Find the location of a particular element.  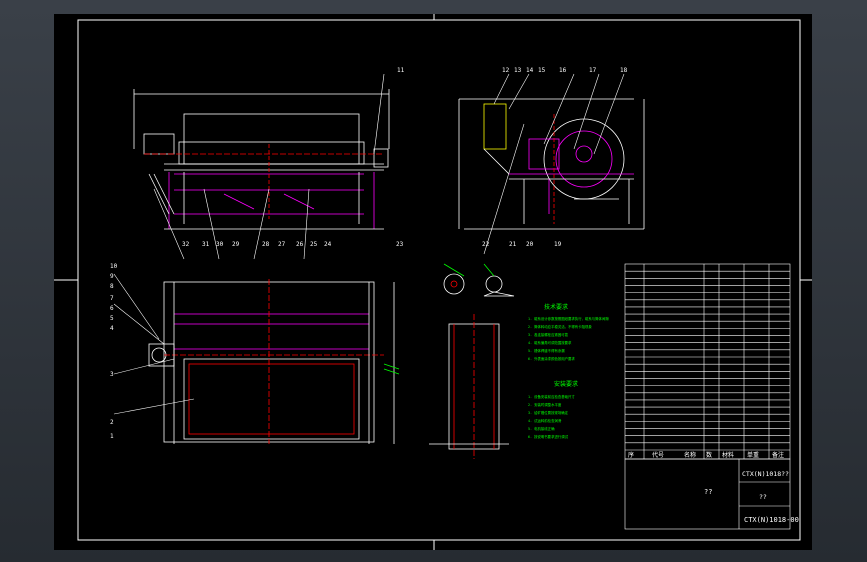

balloon-1: 1 is located at coordinates (112, 436).